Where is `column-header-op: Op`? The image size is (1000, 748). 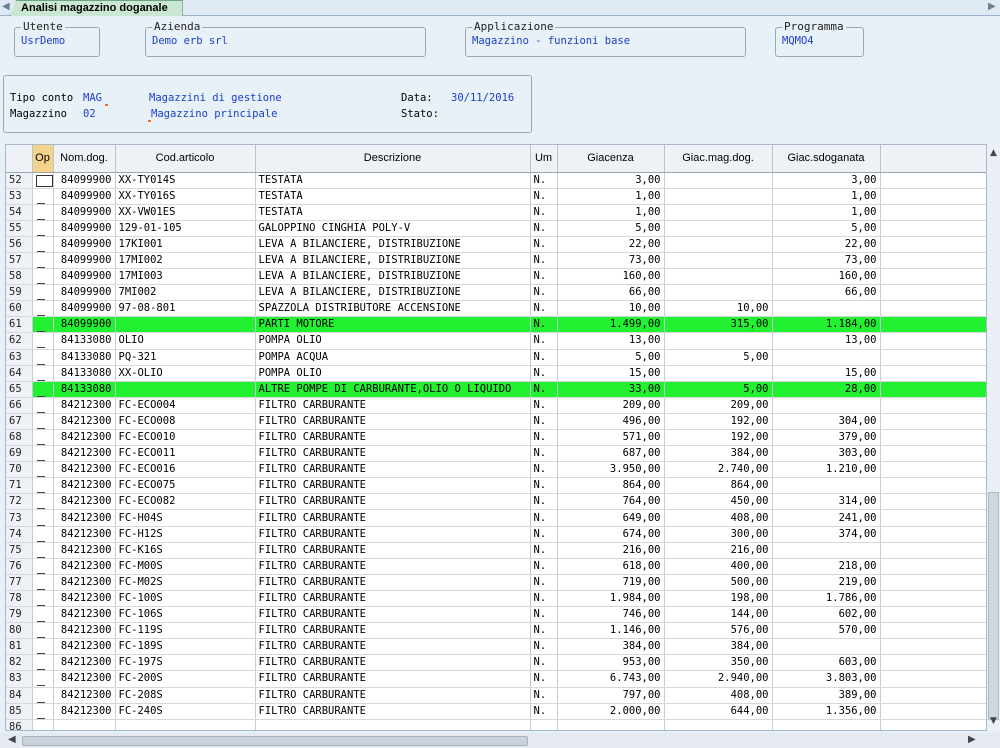
column-header-op: Op is located at coordinates (43, 159).